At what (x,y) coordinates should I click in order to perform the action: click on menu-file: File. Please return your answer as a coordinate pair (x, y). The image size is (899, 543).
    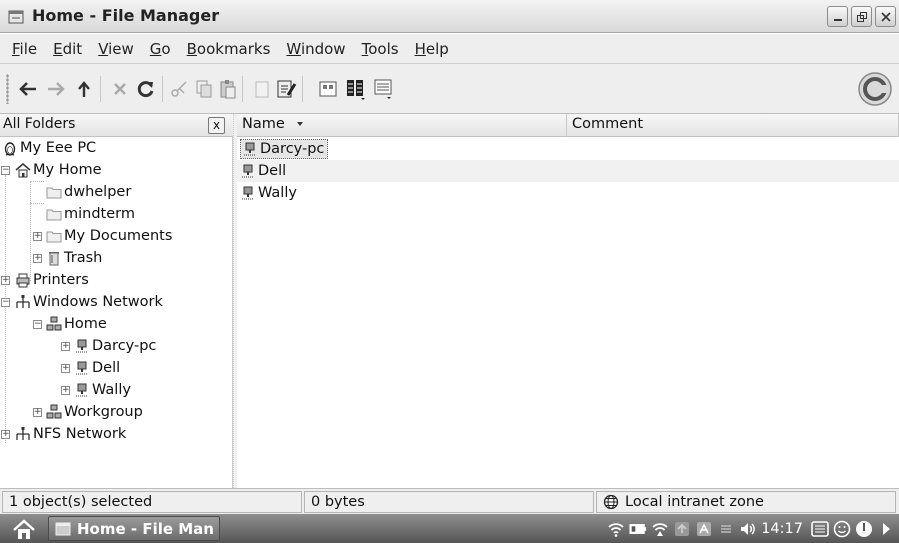
    Looking at the image, I should click on (24, 49).